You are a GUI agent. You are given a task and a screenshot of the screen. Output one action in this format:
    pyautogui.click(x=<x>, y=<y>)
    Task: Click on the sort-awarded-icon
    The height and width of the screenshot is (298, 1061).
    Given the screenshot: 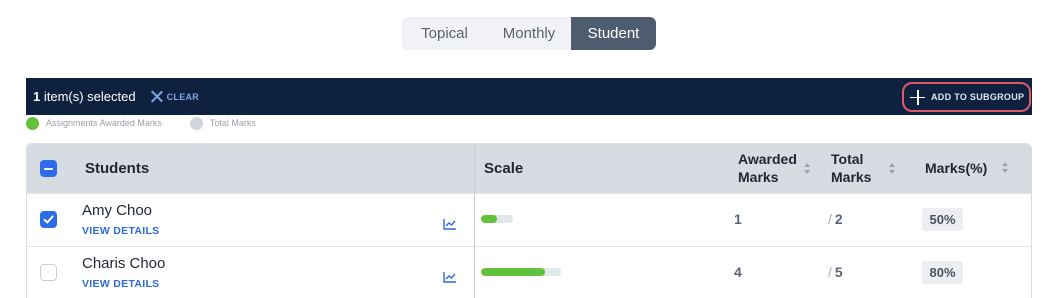 What is the action you would take?
    pyautogui.click(x=807, y=169)
    